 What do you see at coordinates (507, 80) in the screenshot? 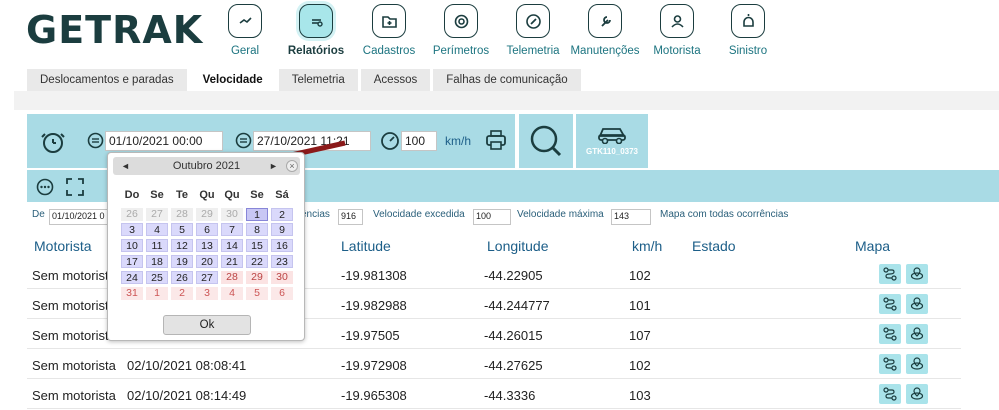
I see `tab-falhas: Falhas de comunicação` at bounding box center [507, 80].